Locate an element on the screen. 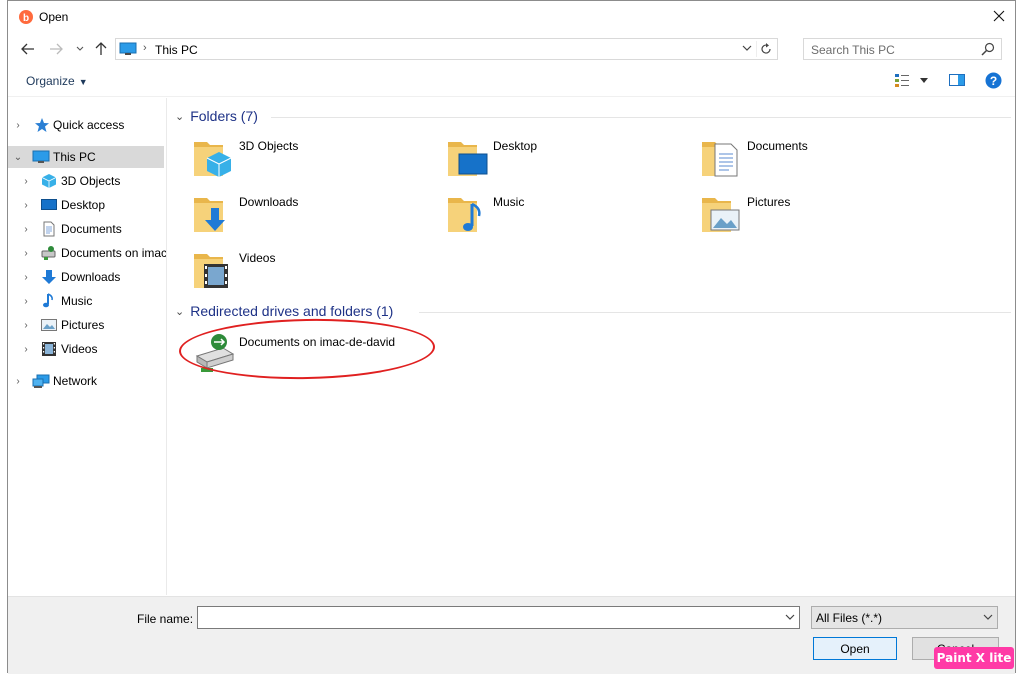 This screenshot has height=680, width=1024. forward-button is located at coordinates (56, 49).